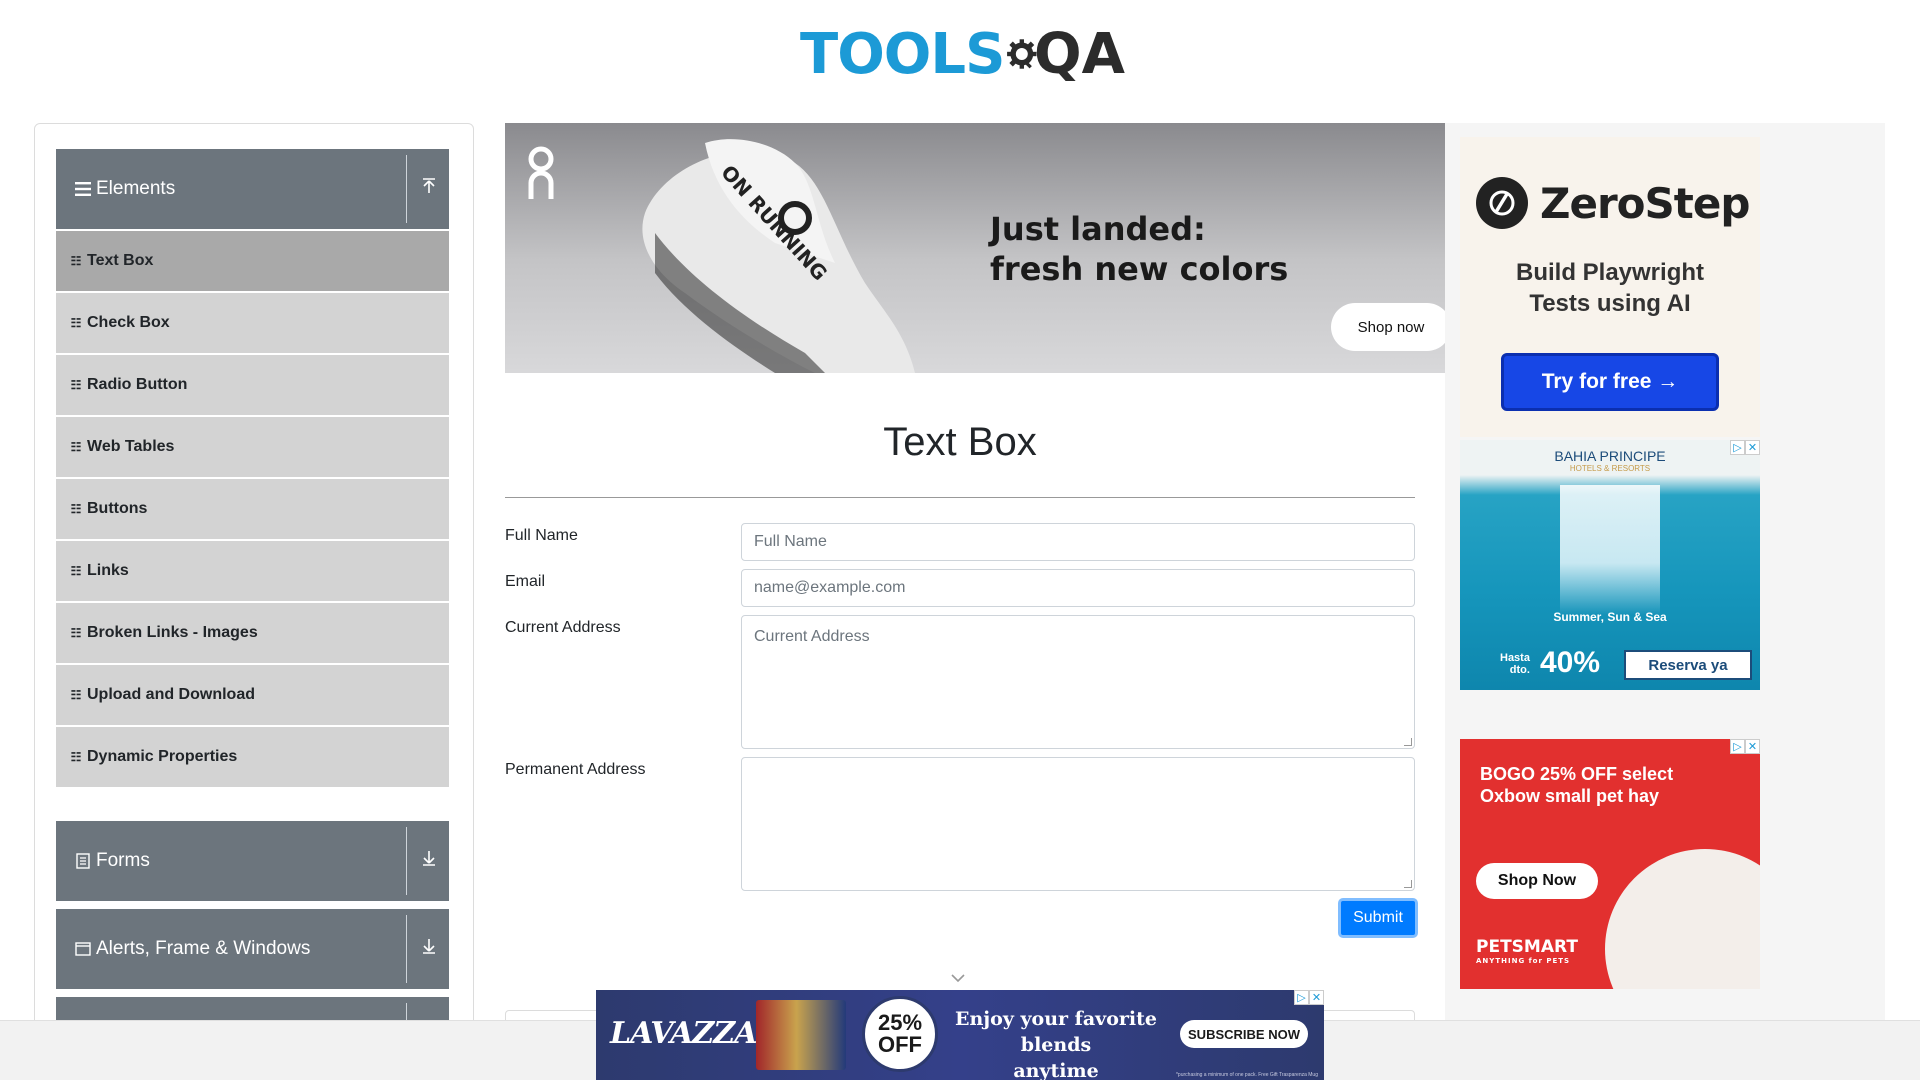 The image size is (1920, 1080). Describe the element at coordinates (252, 260) in the screenshot. I see `menu-item-text-box: ☷ Text Box` at that location.